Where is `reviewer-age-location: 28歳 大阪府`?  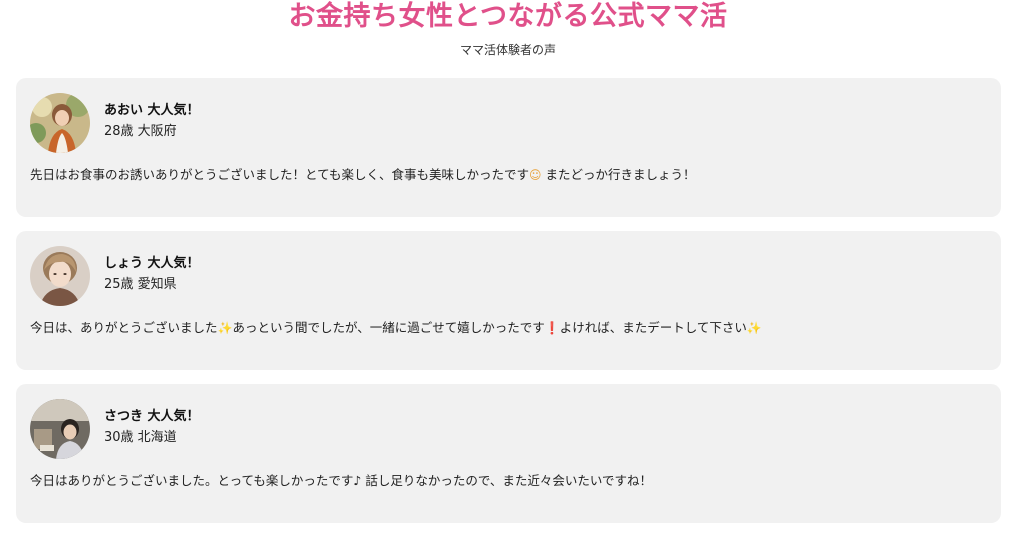 reviewer-age-location: 28歳 大阪府 is located at coordinates (140, 131).